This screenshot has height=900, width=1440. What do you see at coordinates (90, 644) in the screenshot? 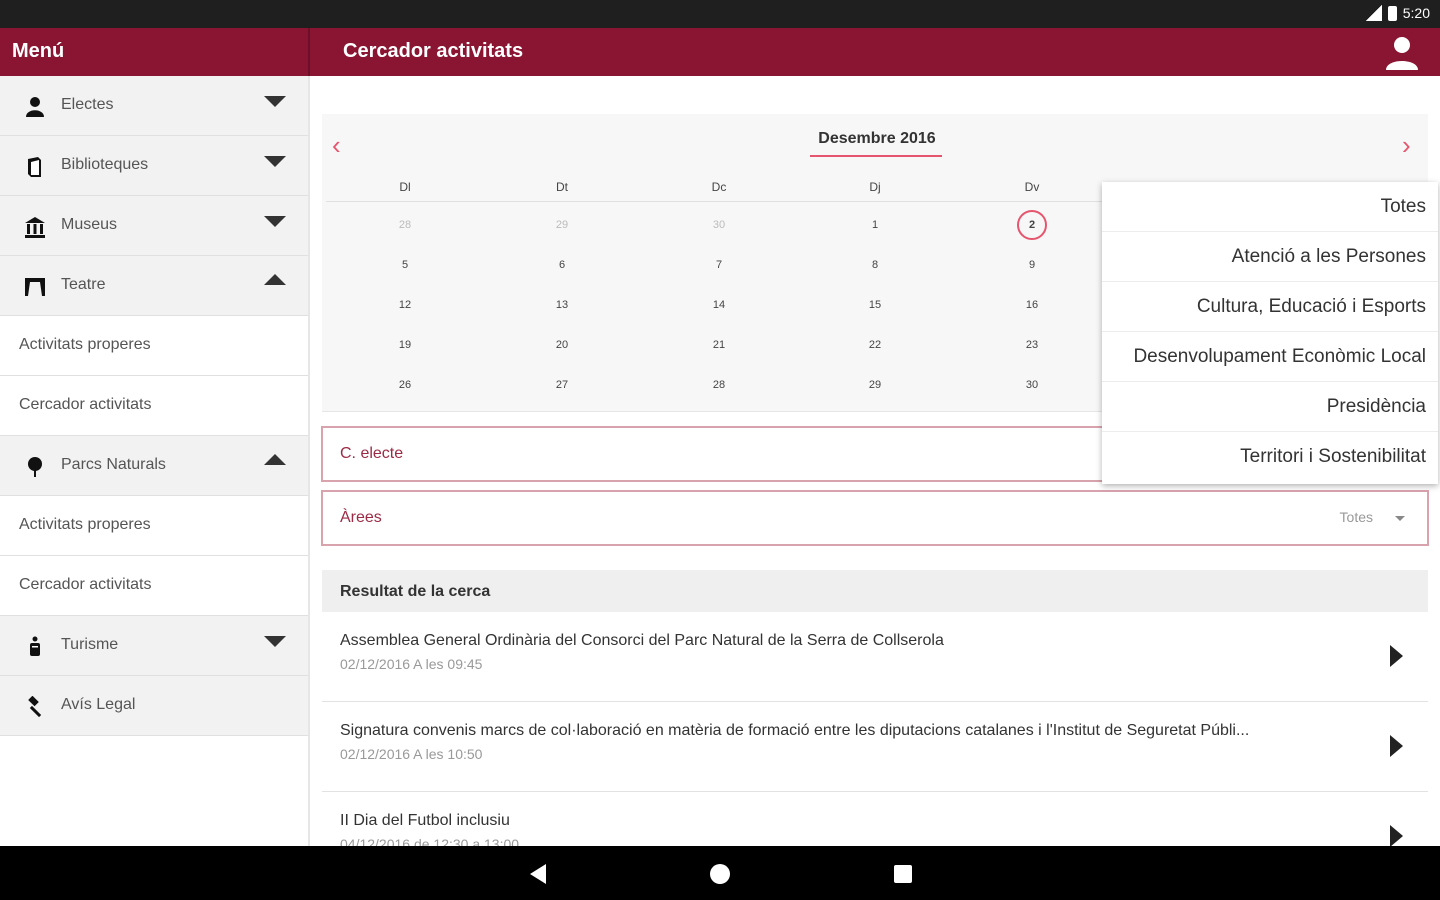
I see `sidebar-item-label: Turisme` at bounding box center [90, 644].